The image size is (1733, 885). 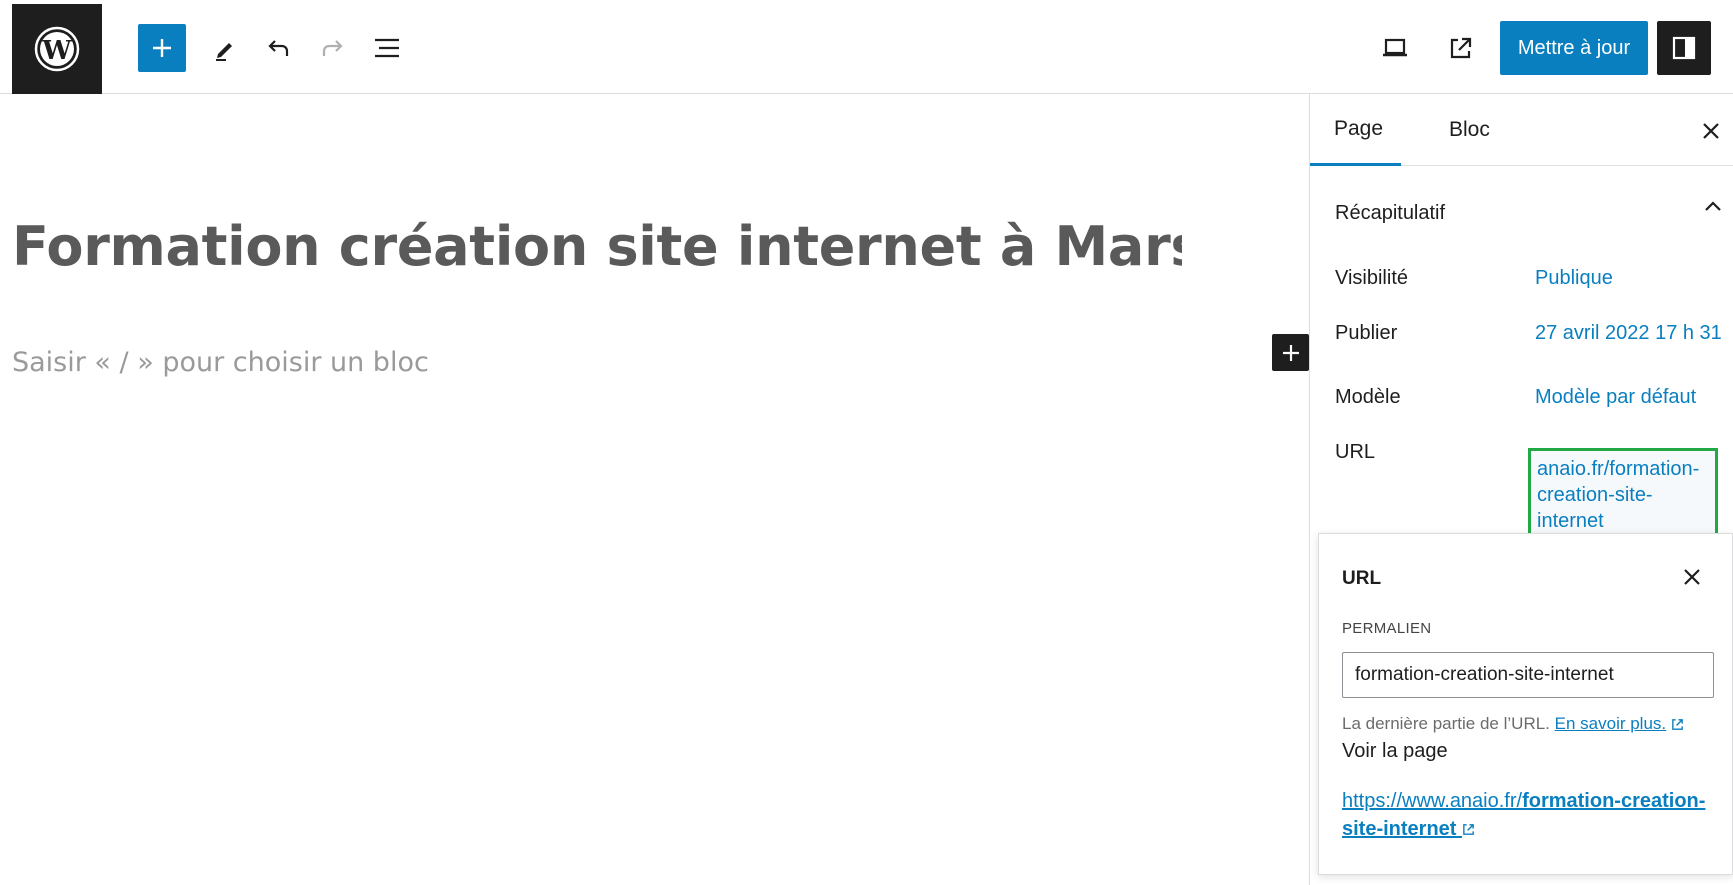 What do you see at coordinates (224, 52) in the screenshot?
I see `pencil-icon` at bounding box center [224, 52].